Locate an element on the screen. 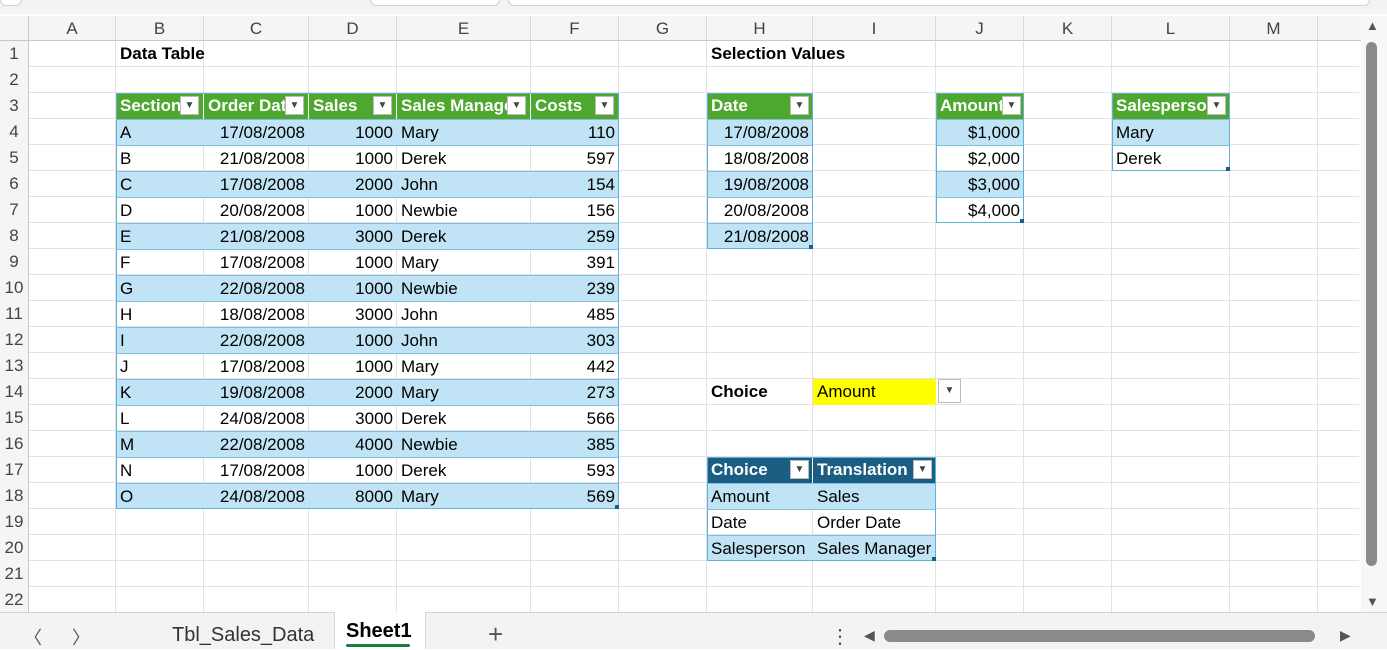 The image size is (1387, 650). row-header-4: 4 is located at coordinates (14, 132).